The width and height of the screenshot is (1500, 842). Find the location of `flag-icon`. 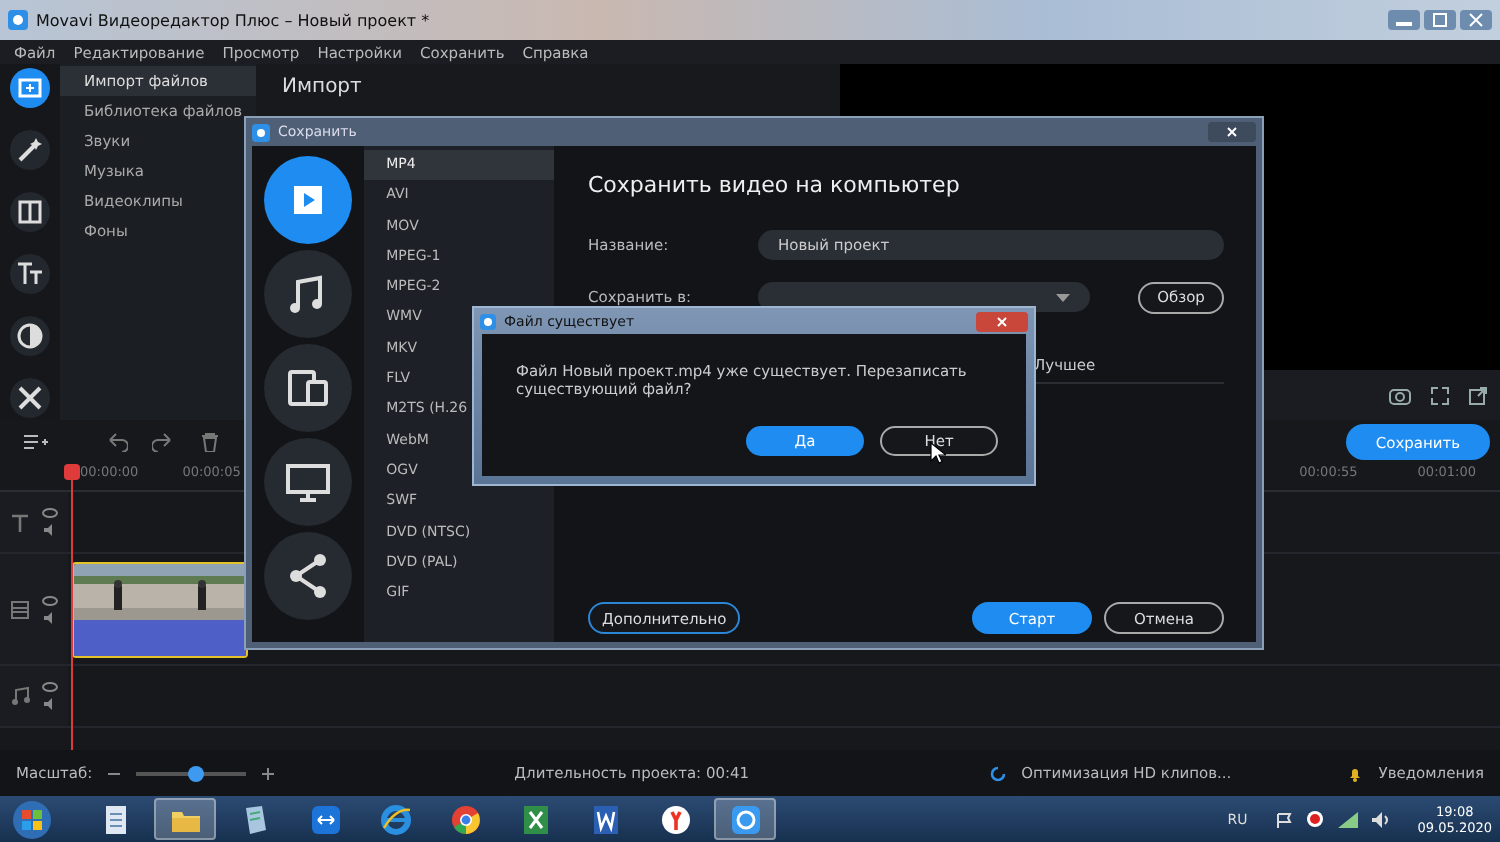

flag-icon is located at coordinates (1283, 819).